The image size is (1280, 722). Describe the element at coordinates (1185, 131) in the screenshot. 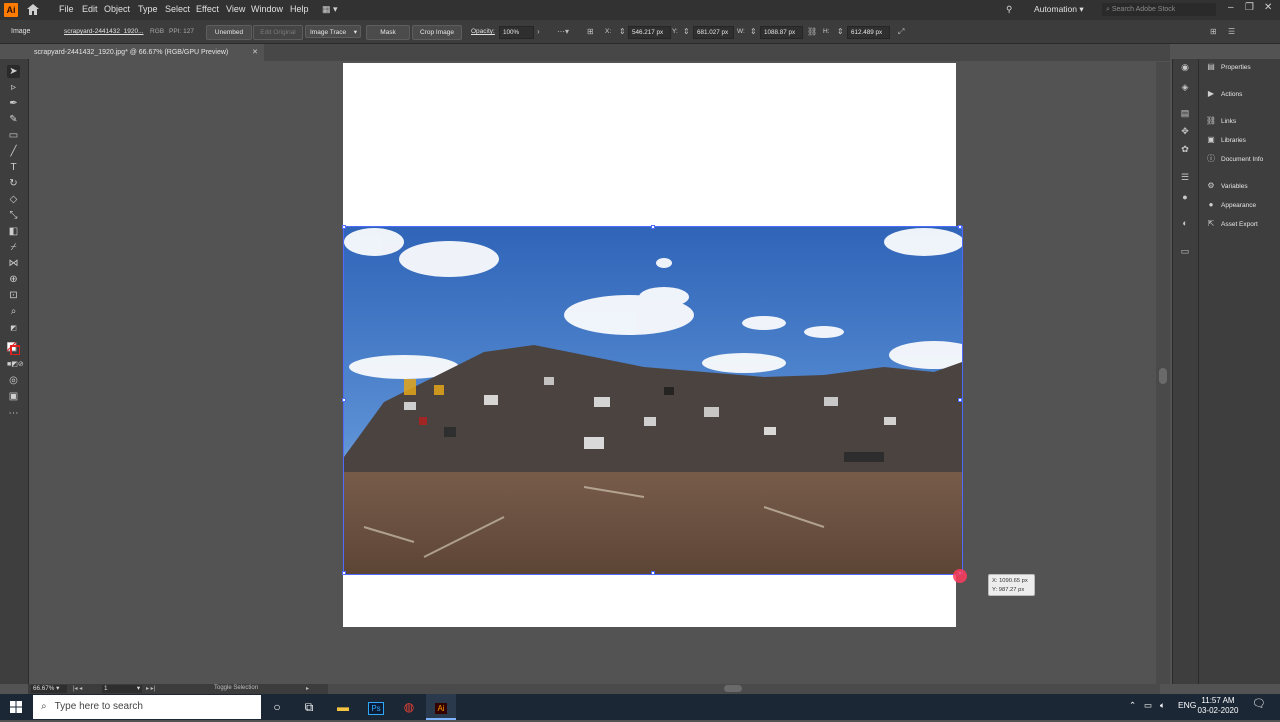

I see `brushes-panel-icon: ✥` at that location.